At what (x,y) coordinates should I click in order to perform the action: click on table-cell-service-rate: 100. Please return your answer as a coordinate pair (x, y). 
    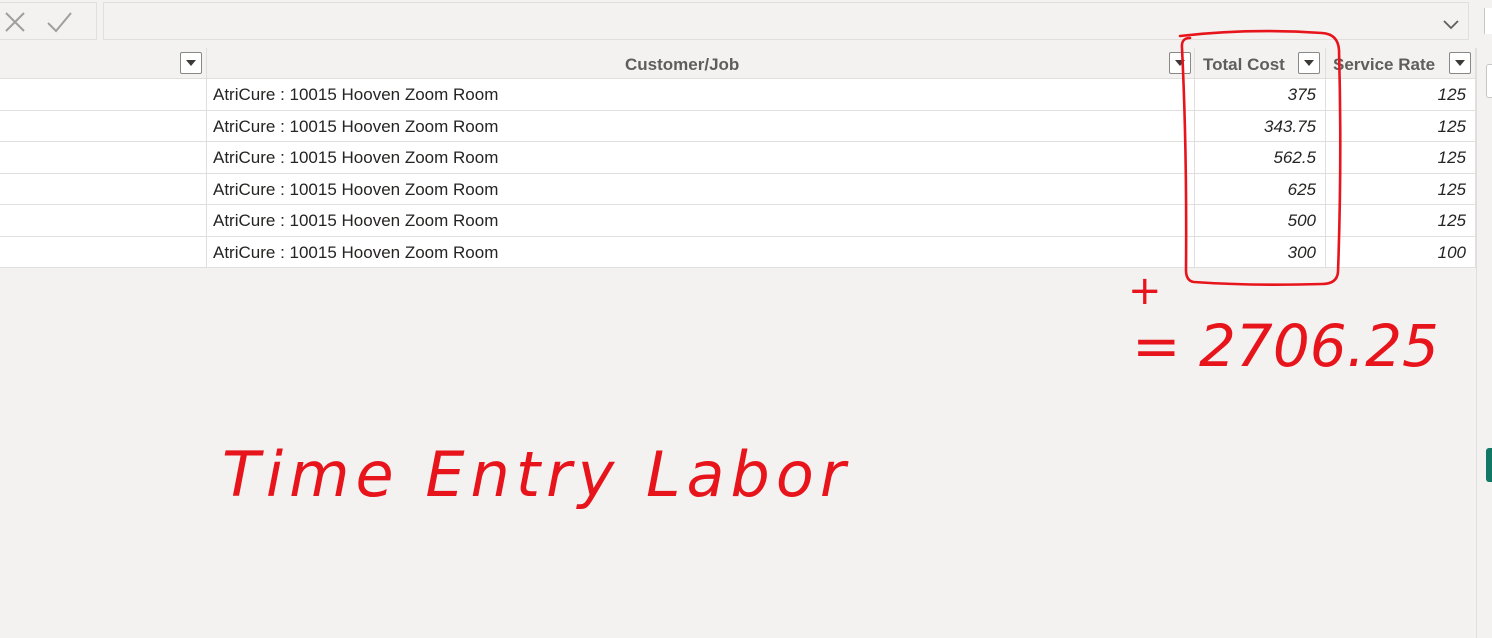
    Looking at the image, I should click on (1401, 252).